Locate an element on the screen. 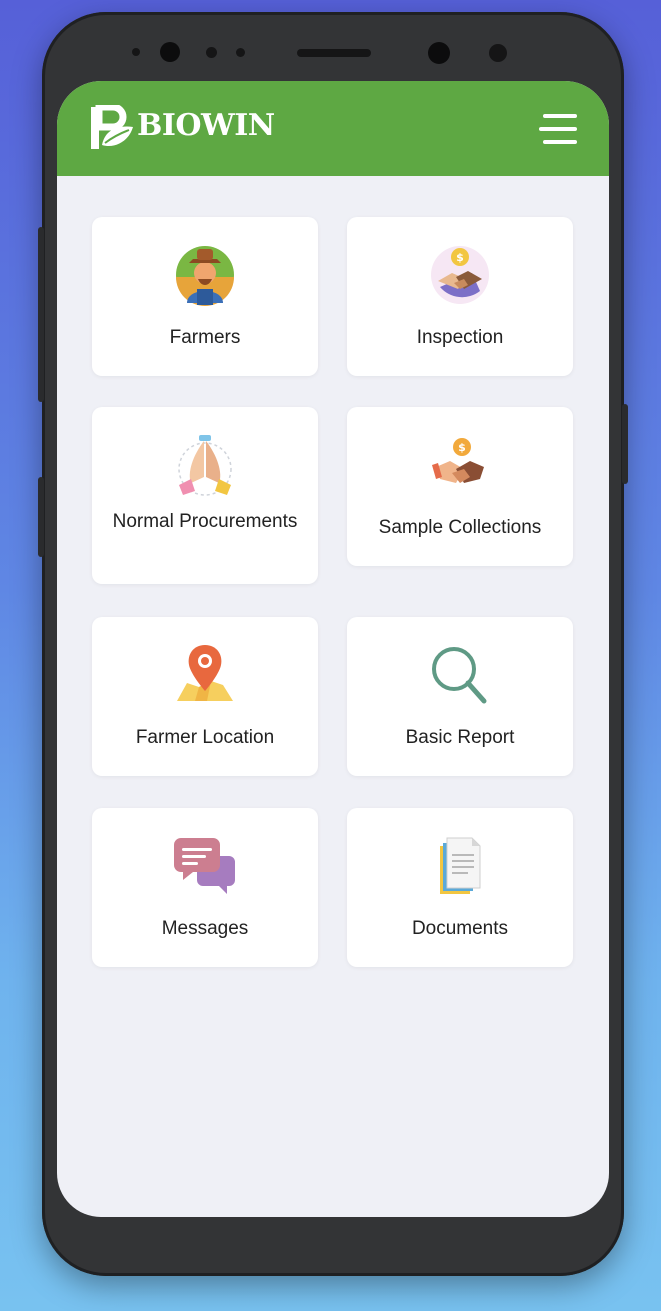 The height and width of the screenshot is (1311, 661). brand-logo: BIOWIN is located at coordinates (182, 128).